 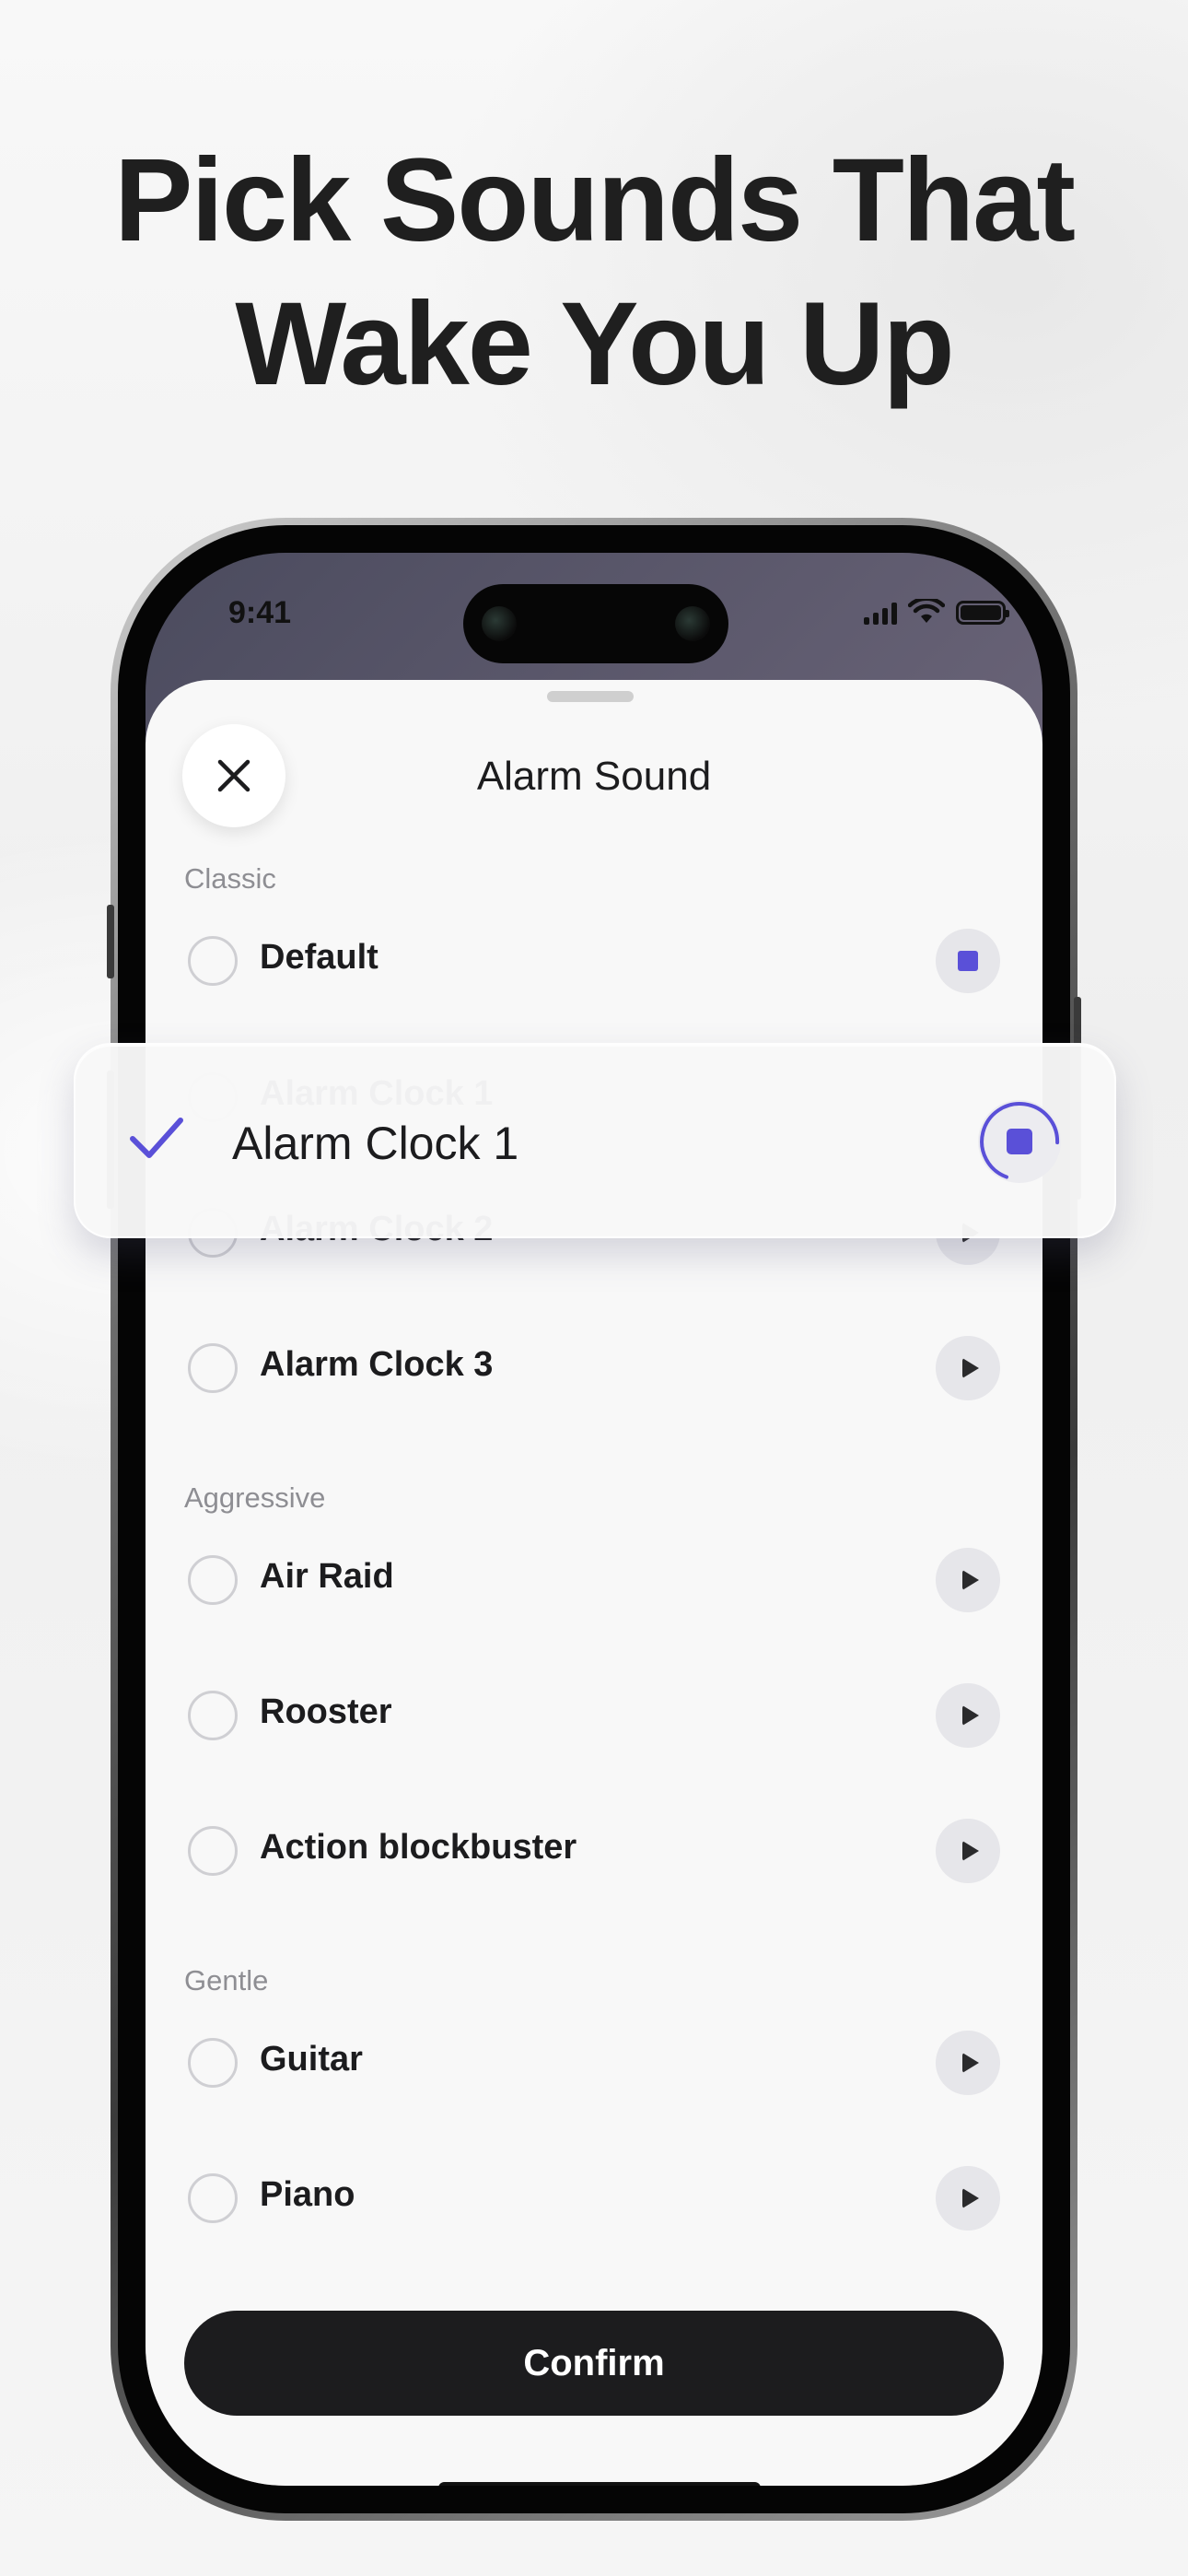 What do you see at coordinates (595, 623) in the screenshot?
I see `dynamic-island` at bounding box center [595, 623].